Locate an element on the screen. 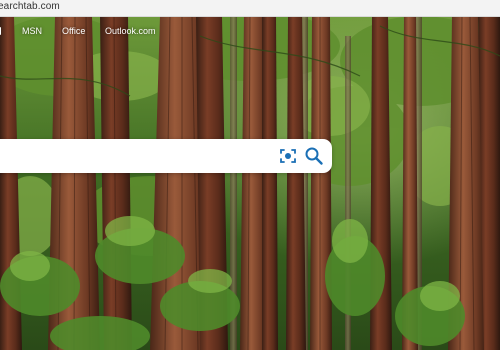 The image size is (500, 350). visual-search-button is located at coordinates (288, 156).